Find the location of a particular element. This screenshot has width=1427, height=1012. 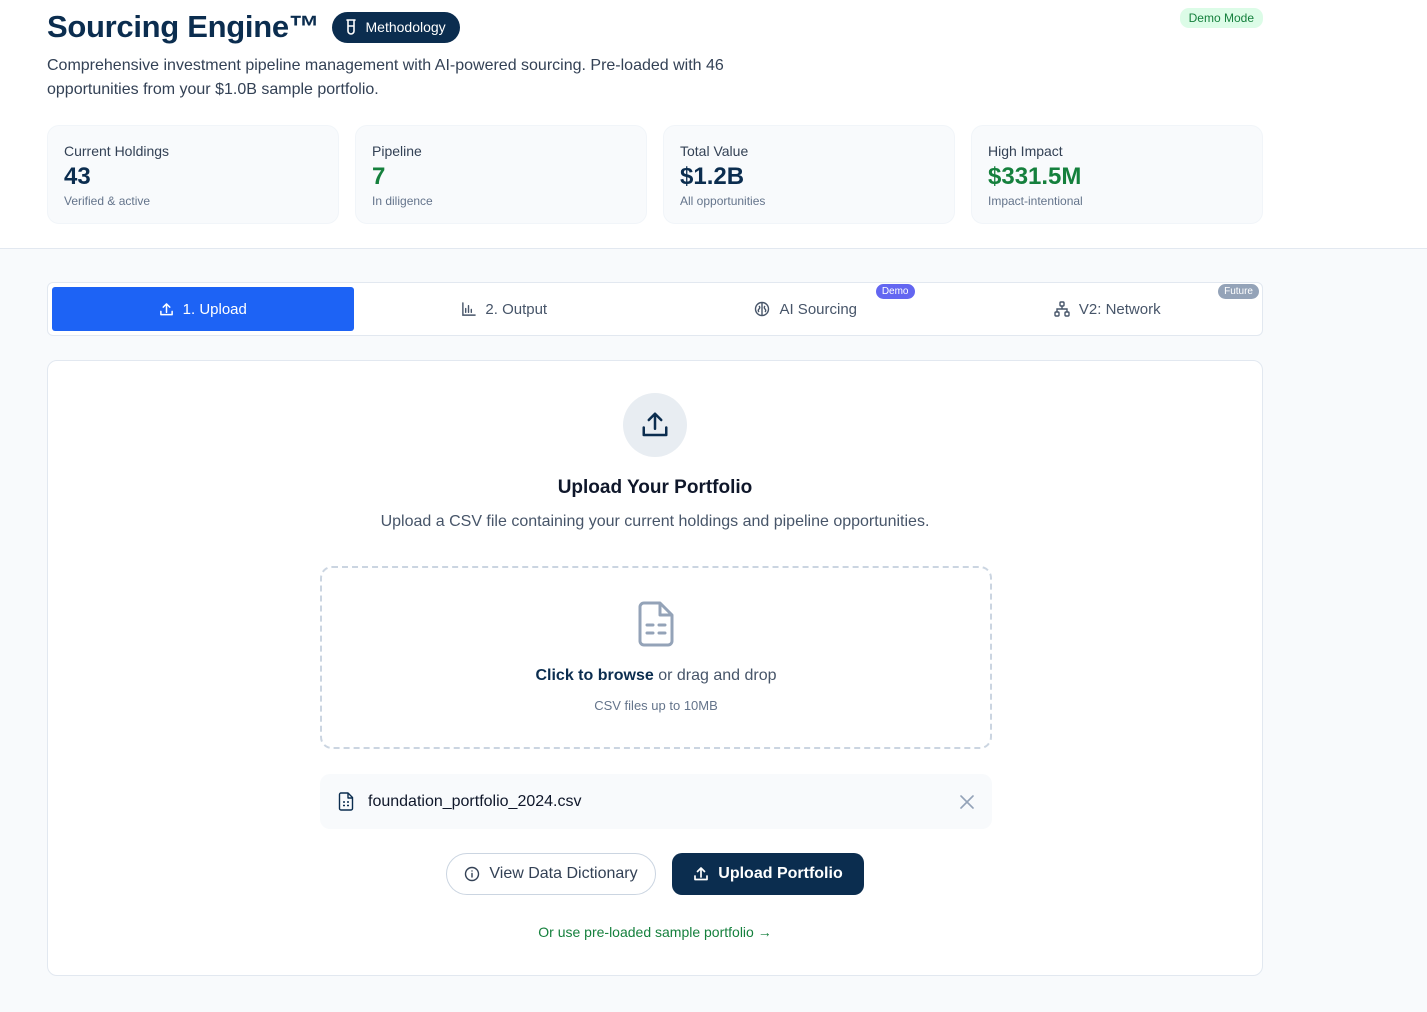

stat-value: 43 is located at coordinates (77, 176).